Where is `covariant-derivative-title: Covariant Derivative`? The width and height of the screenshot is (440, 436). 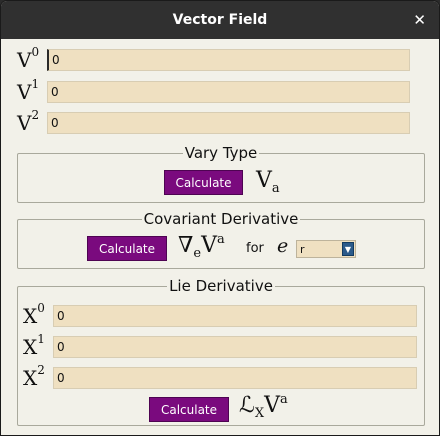
covariant-derivative-title: Covariant Derivative is located at coordinates (221, 219).